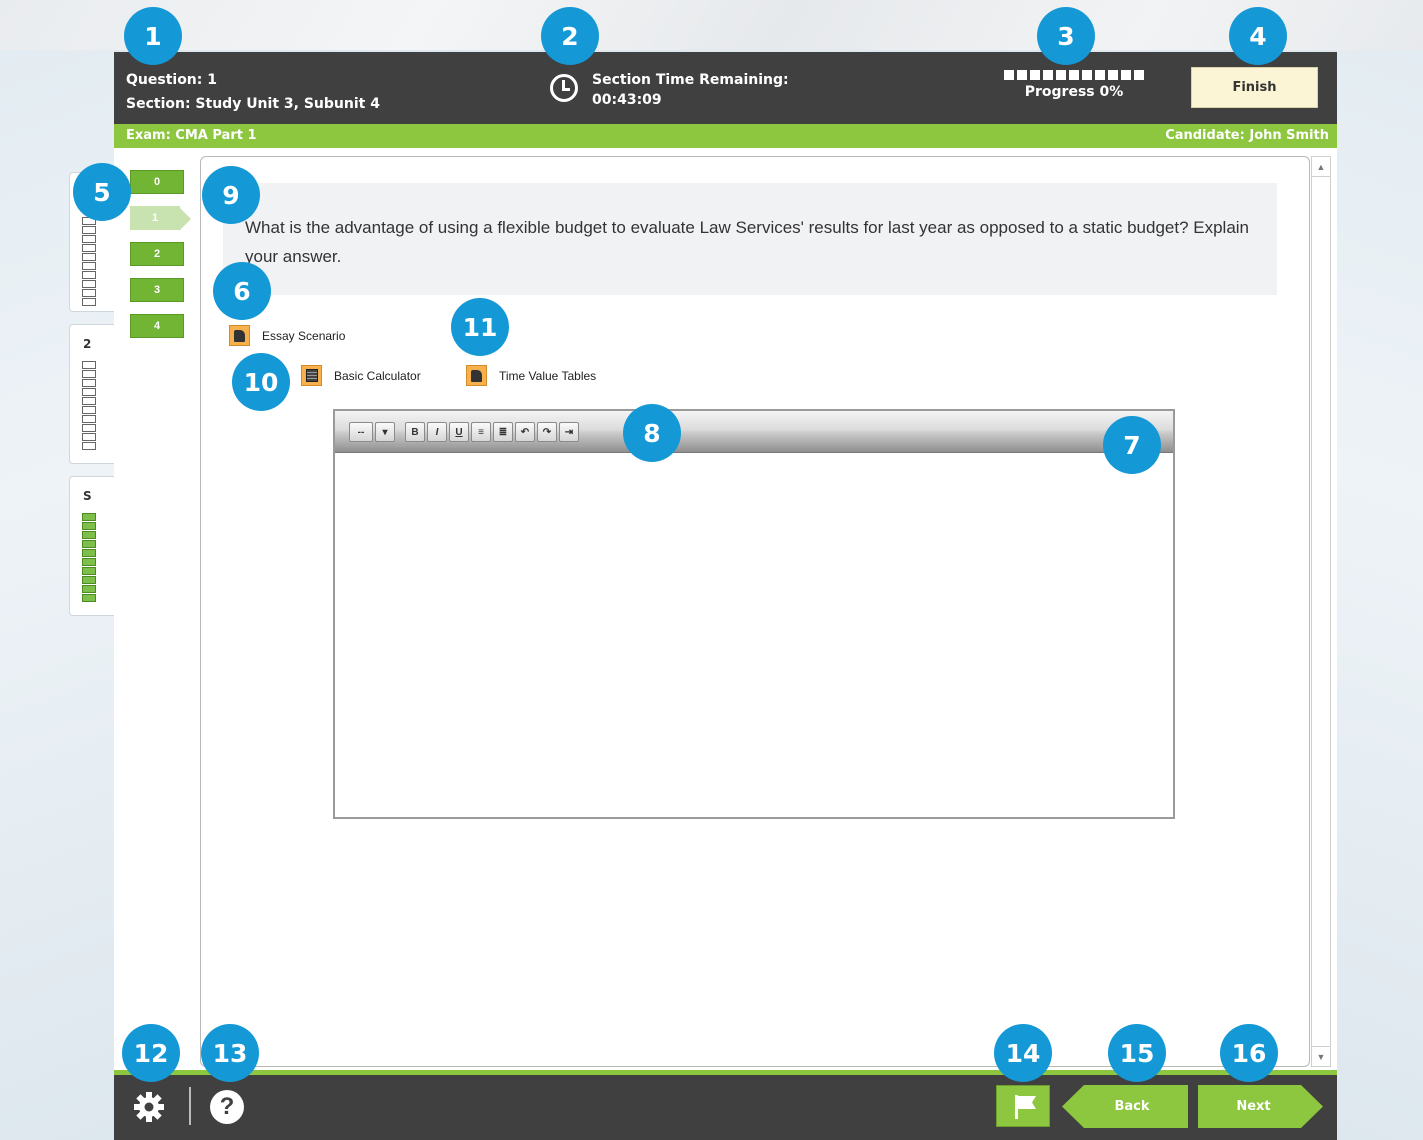  I want to click on callout-badge: 16, so click(1249, 1053).